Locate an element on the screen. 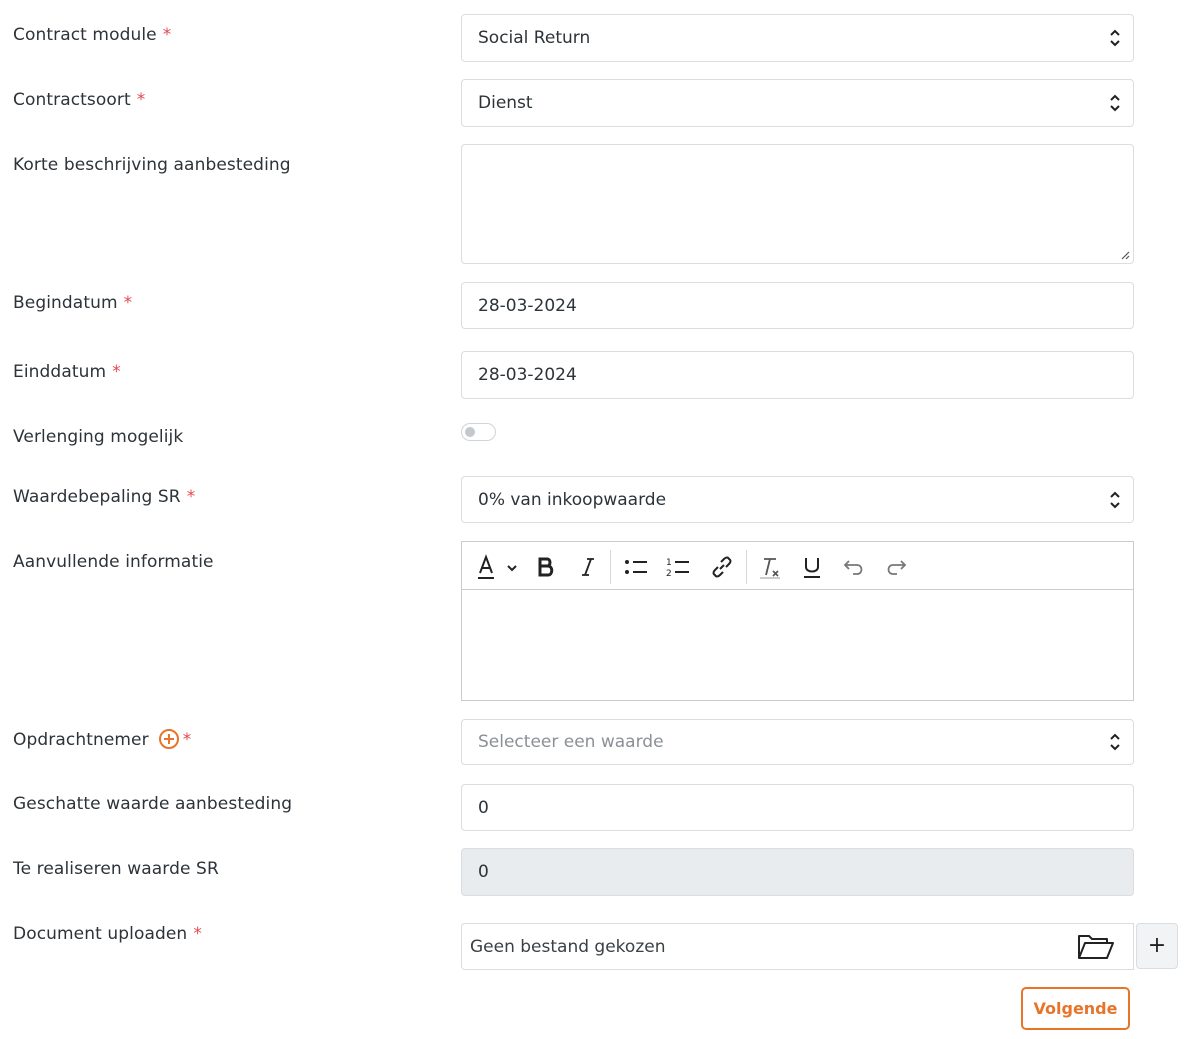 The image size is (1204, 1039). te-realiseren-input: 0 is located at coordinates (797, 872).